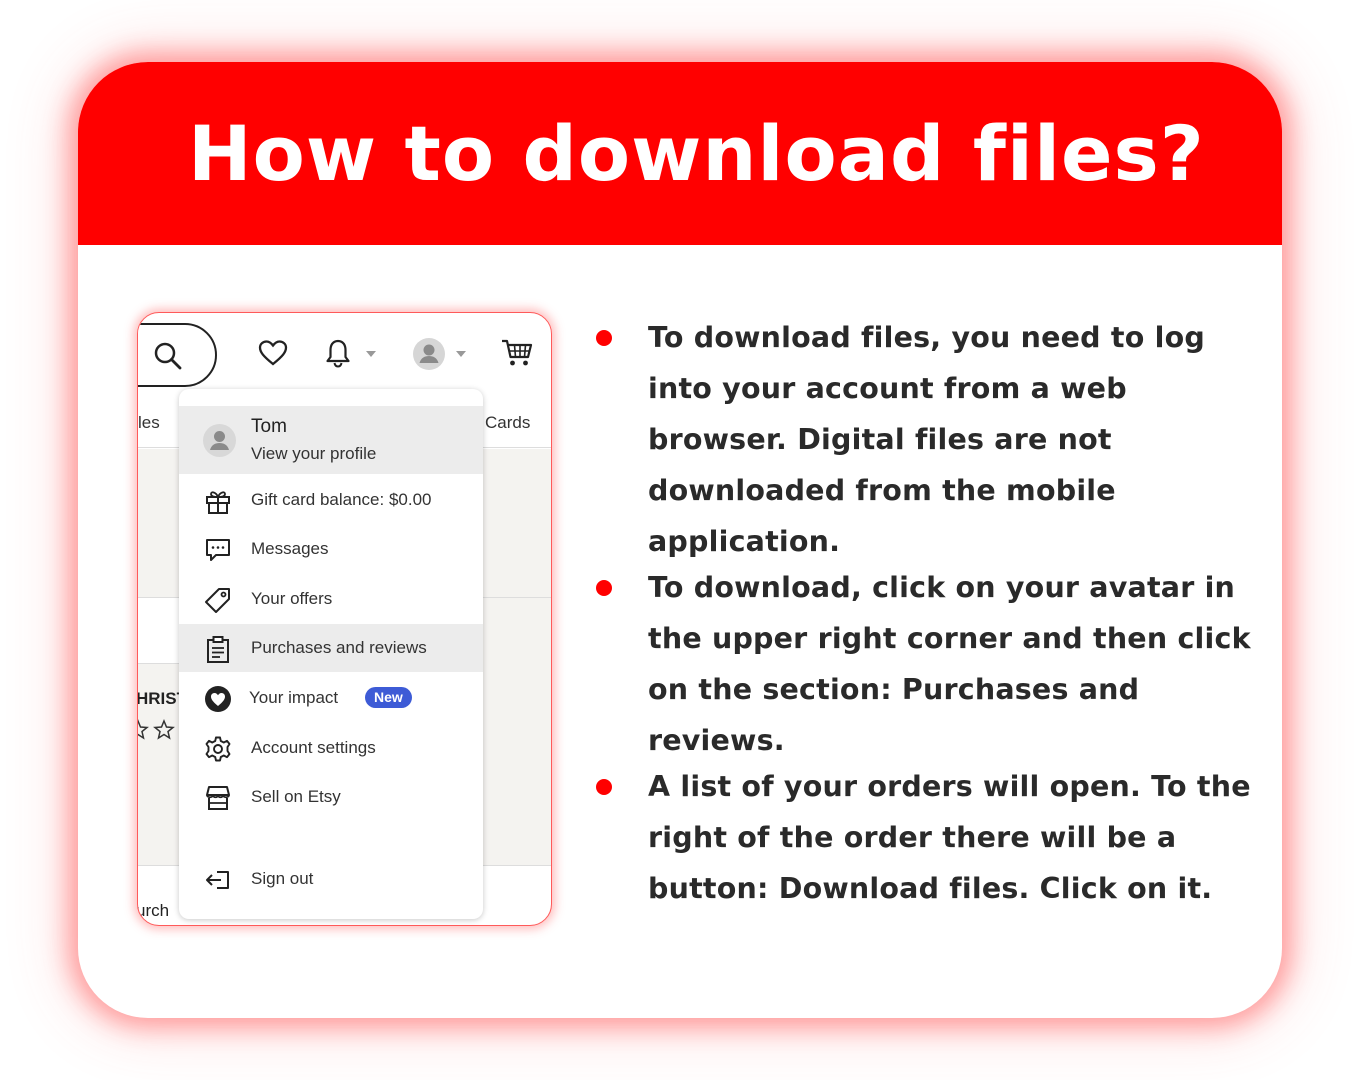 This screenshot has width=1360, height=1080. I want to click on message-icon, so click(218, 550).